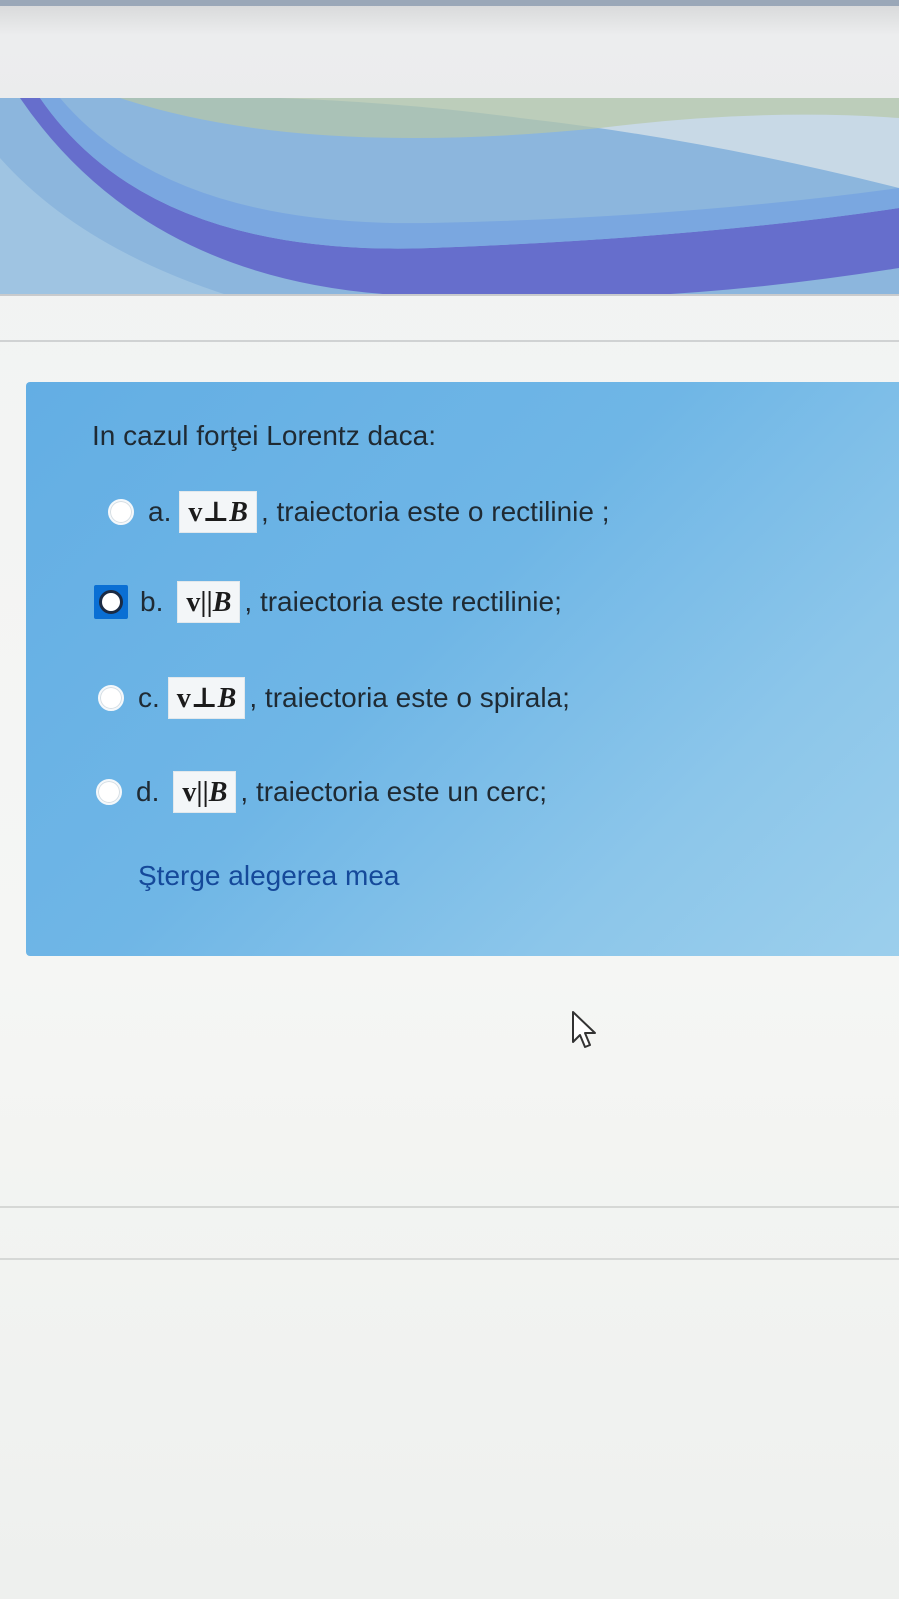 The height and width of the screenshot is (1599, 899). What do you see at coordinates (403, 601) in the screenshot?
I see `option-text: , traiectoria este rectilinie;` at bounding box center [403, 601].